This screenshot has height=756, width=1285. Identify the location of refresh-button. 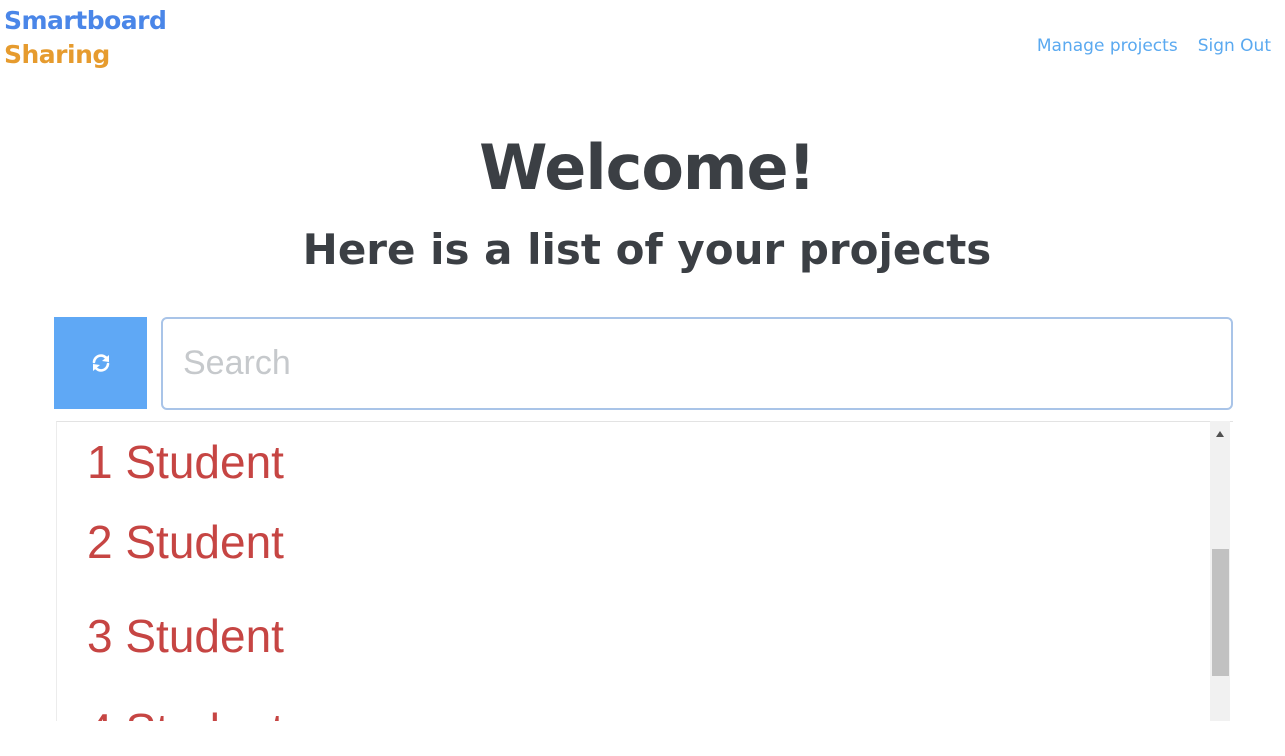
(100, 363).